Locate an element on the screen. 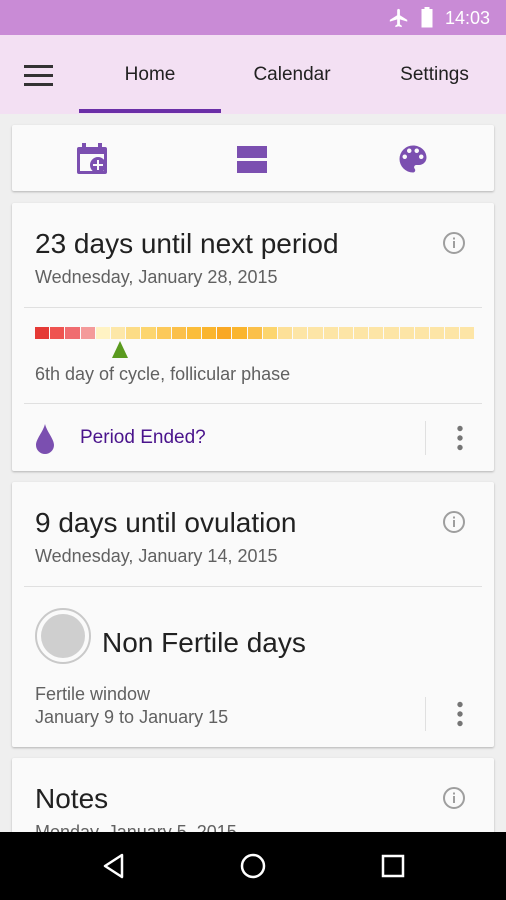 Image resolution: width=506 pixels, height=900 pixels. tab-home-label: Home is located at coordinates (150, 74).